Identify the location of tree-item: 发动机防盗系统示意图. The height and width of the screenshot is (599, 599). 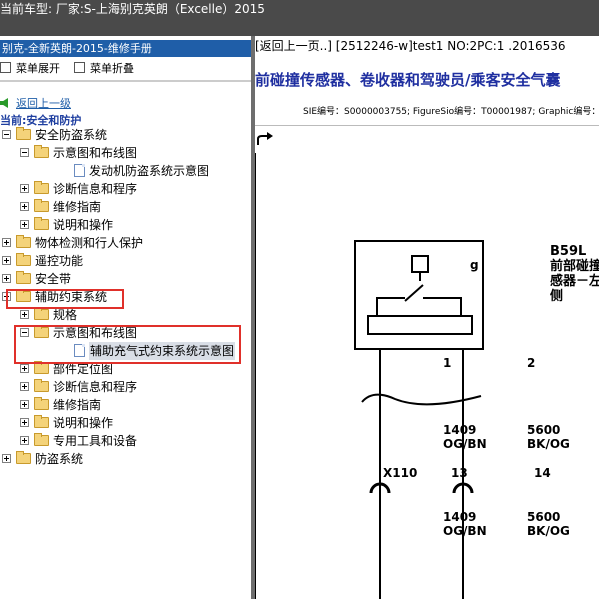
(125, 171).